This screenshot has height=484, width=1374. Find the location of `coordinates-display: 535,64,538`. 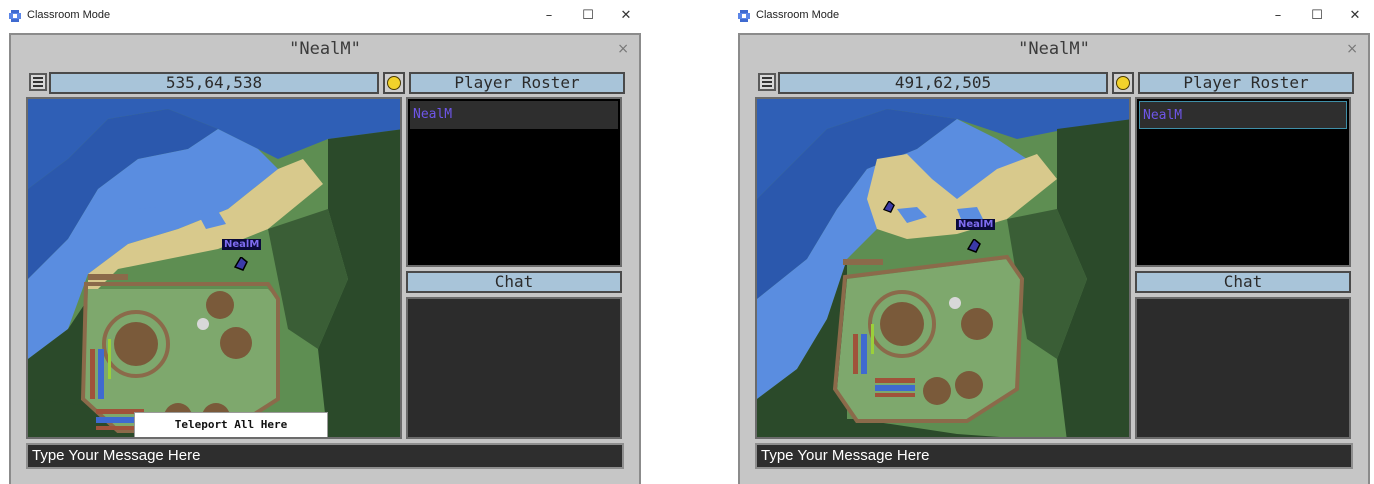

coordinates-display: 535,64,538 is located at coordinates (214, 83).